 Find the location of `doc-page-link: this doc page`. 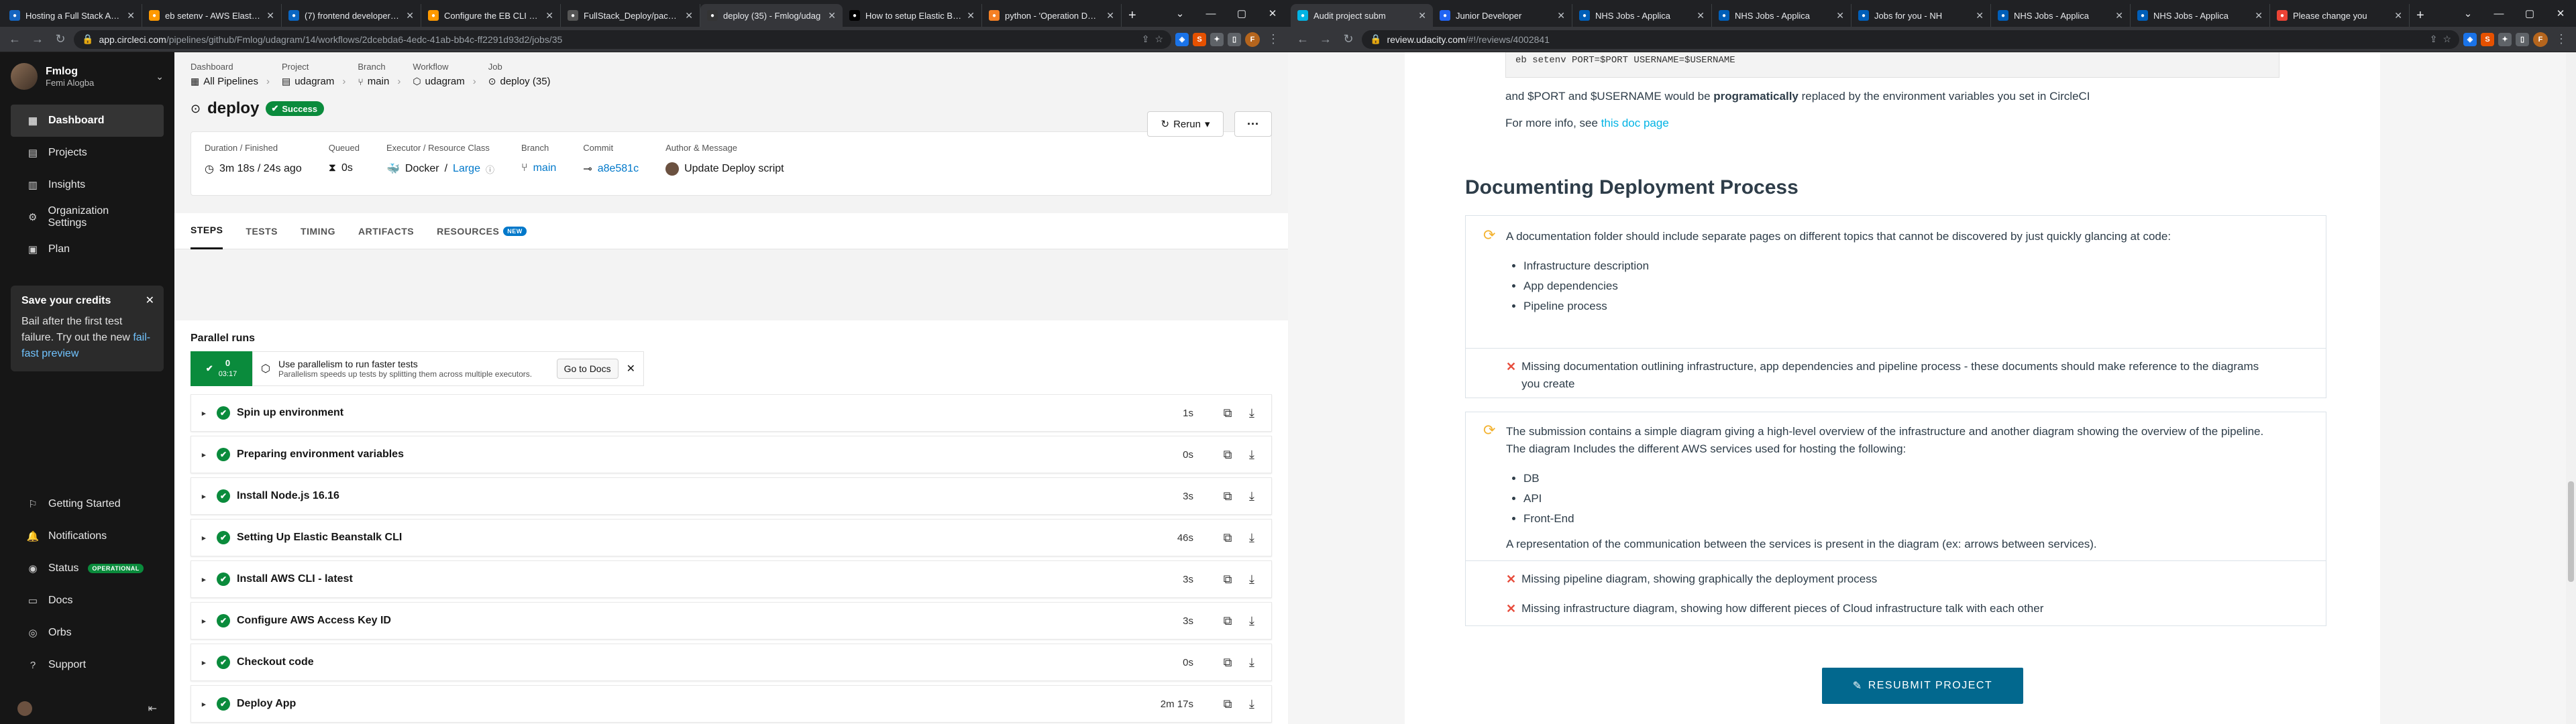

doc-page-link: this doc page is located at coordinates (1635, 123).